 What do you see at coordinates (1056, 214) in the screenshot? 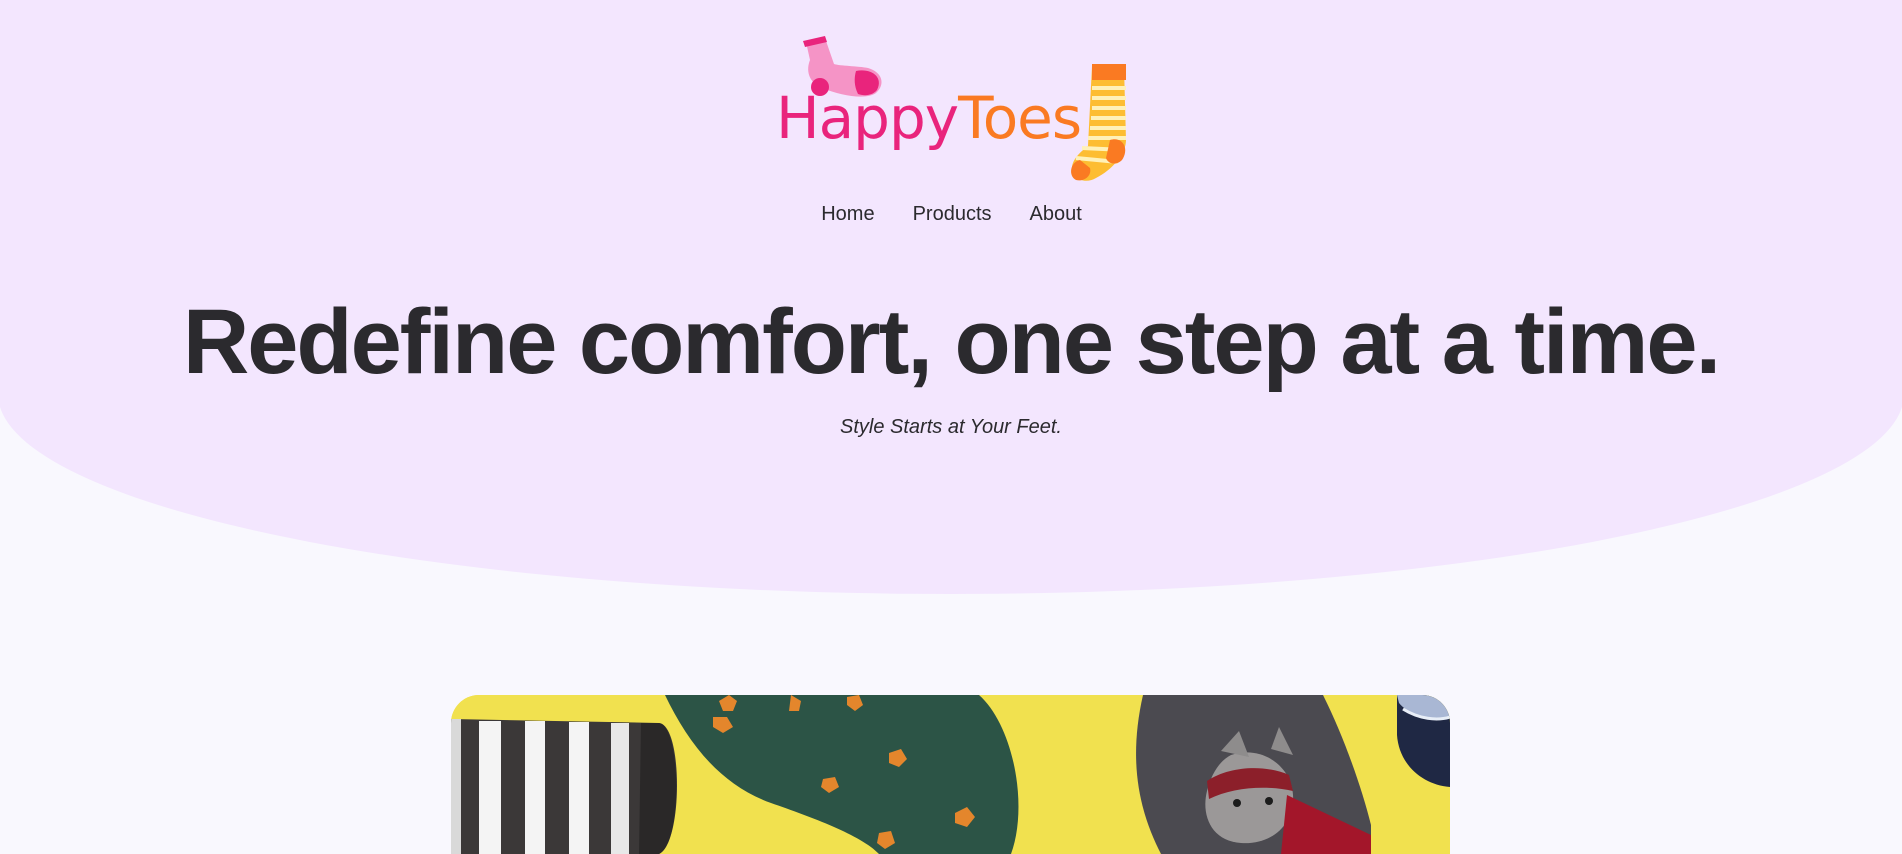
I see `nav-about-link: About` at bounding box center [1056, 214].